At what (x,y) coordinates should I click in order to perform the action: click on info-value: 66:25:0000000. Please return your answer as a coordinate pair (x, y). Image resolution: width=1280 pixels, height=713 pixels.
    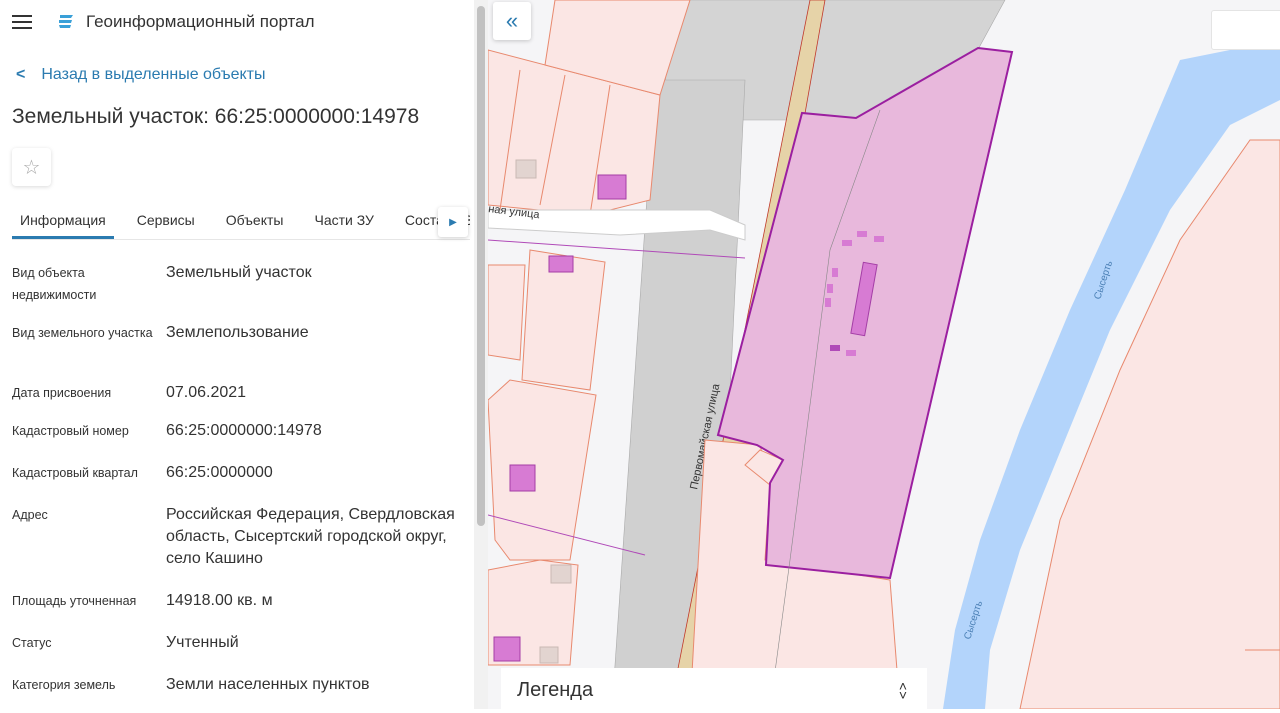
    Looking at the image, I should click on (219, 472).